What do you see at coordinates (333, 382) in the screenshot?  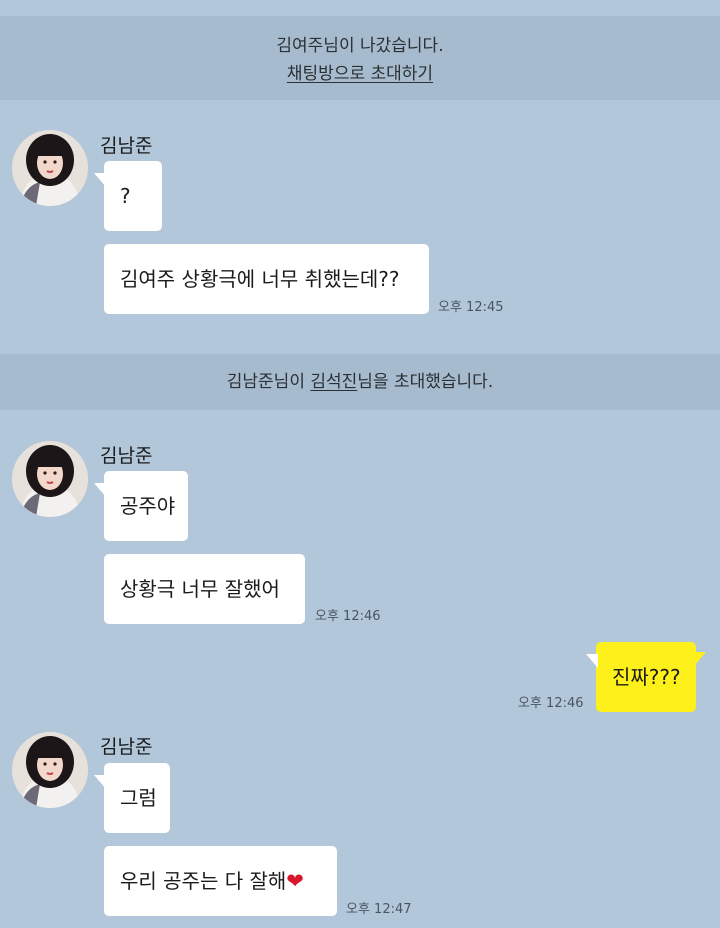 I see `invited-member-name: 김석진` at bounding box center [333, 382].